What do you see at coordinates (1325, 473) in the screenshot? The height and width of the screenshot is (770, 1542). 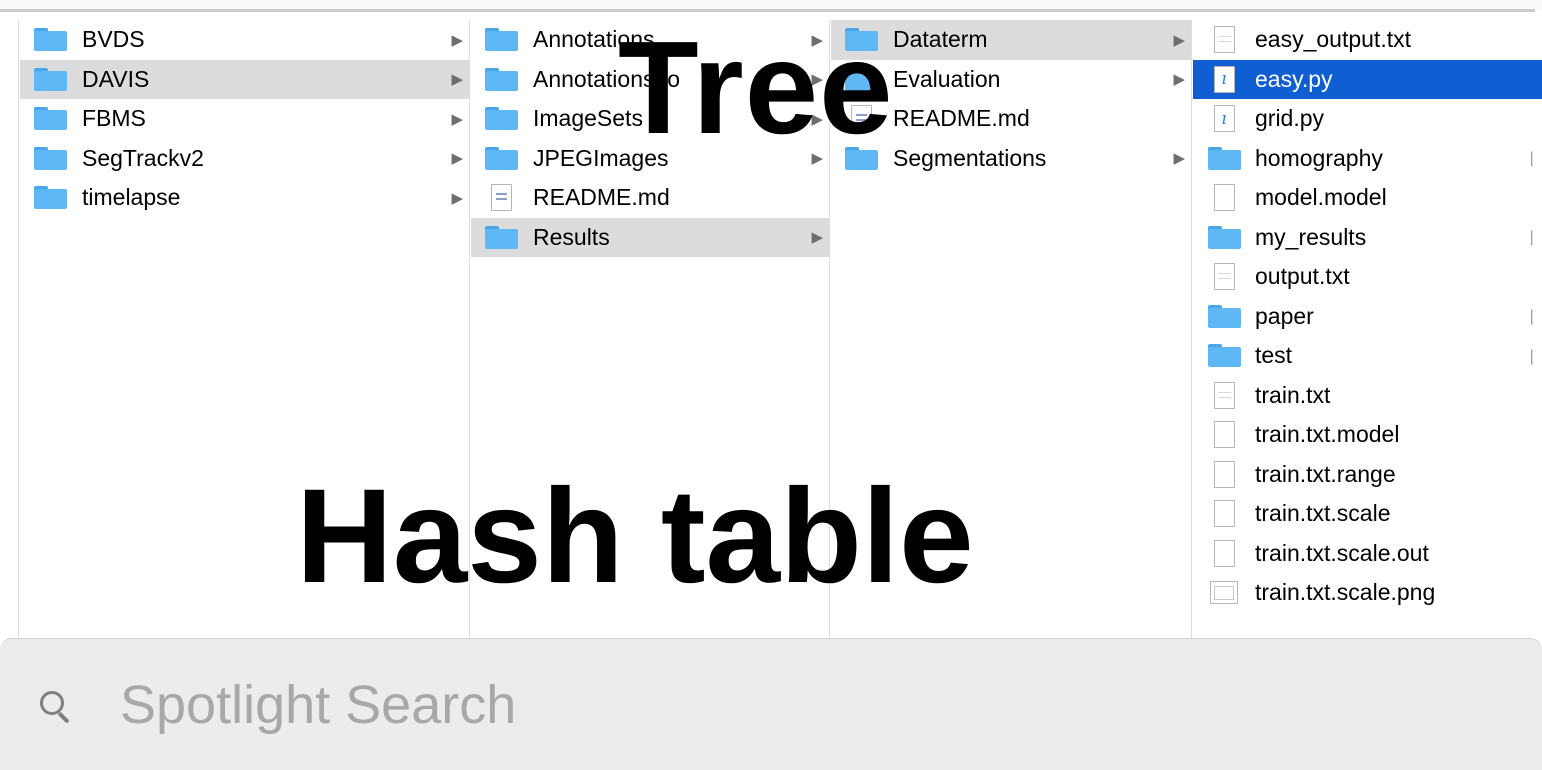 I see `file-name-label: train.txt.range` at bounding box center [1325, 473].